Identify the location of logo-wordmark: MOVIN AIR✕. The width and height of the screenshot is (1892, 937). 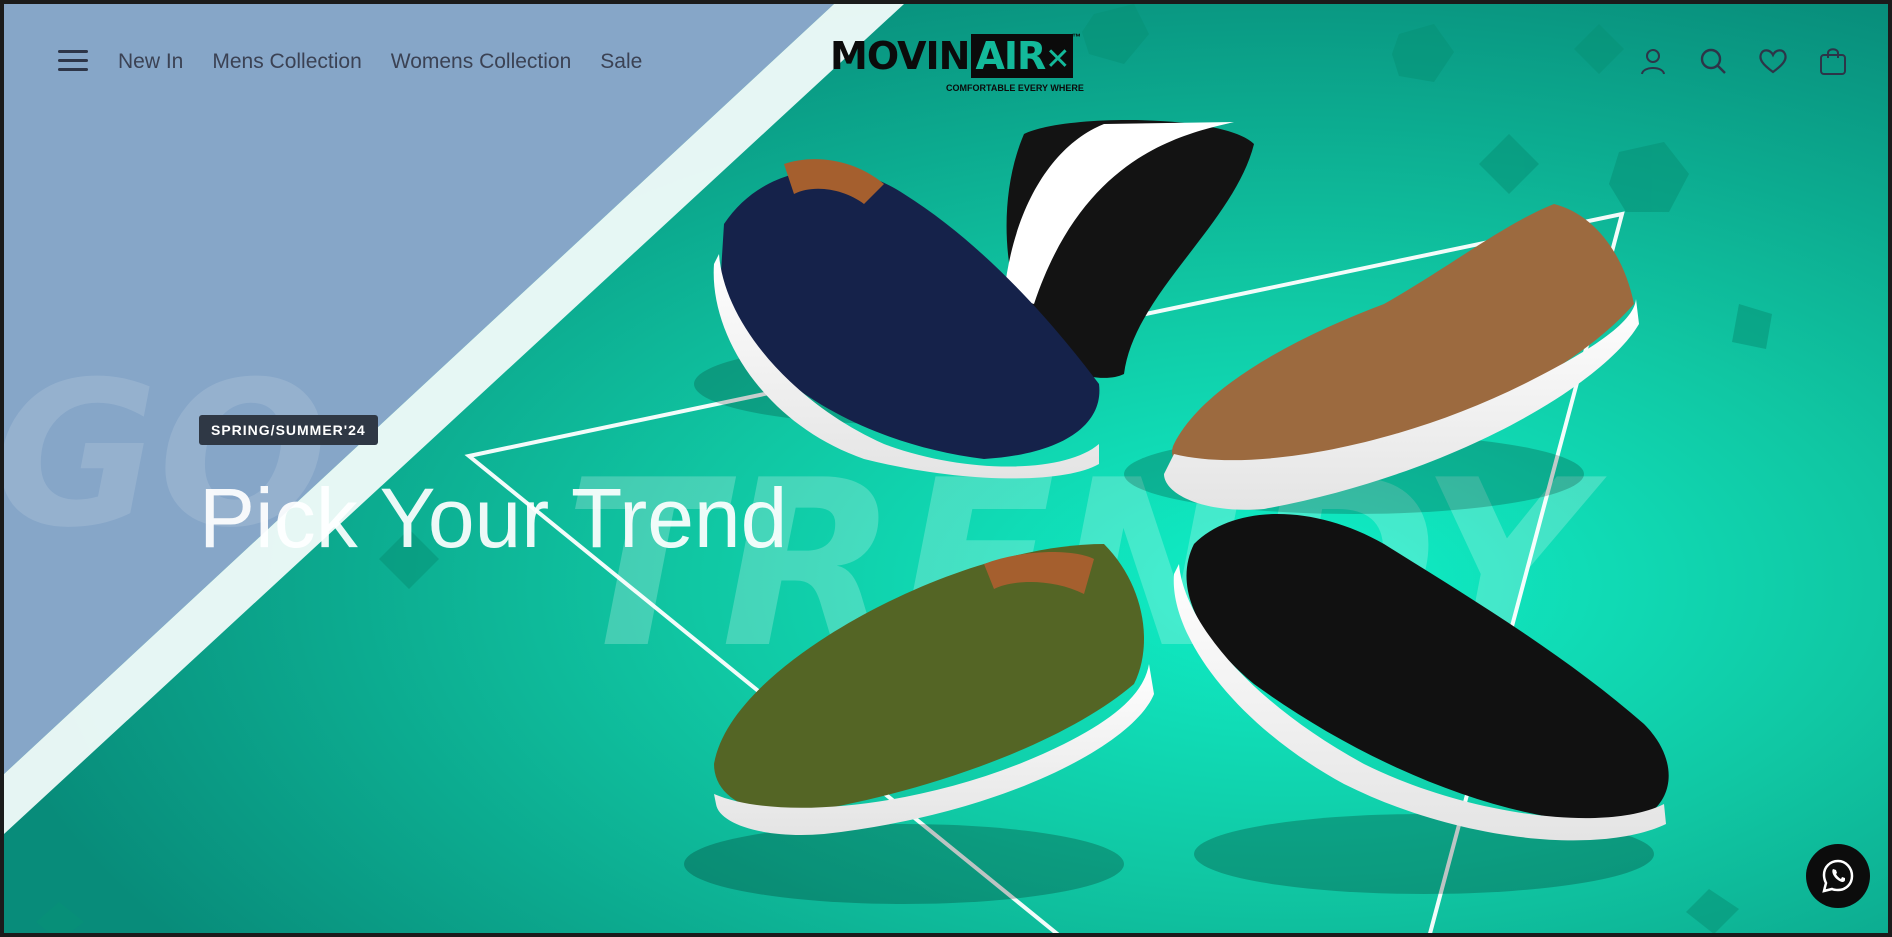
(952, 56).